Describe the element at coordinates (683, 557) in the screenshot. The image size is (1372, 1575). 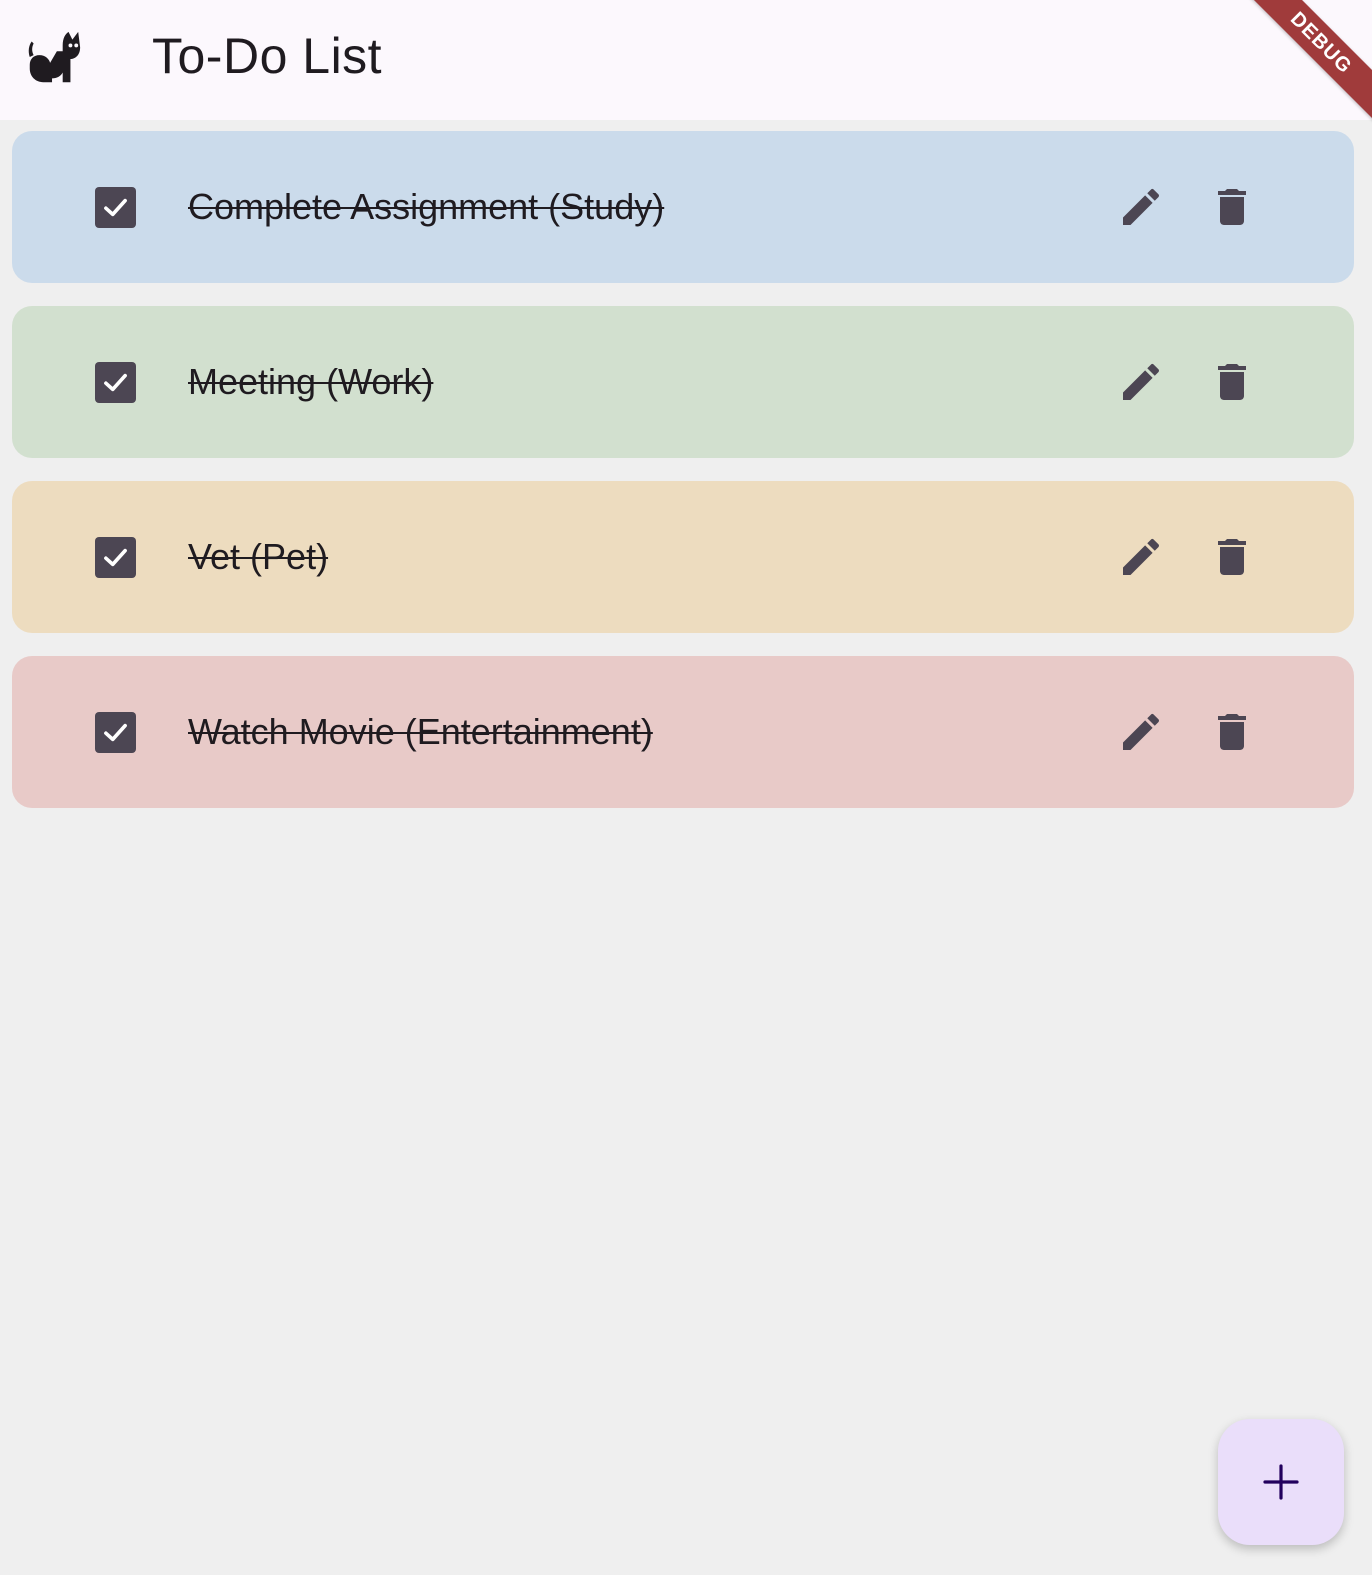
I see `task-card: Vet (Pet)` at that location.